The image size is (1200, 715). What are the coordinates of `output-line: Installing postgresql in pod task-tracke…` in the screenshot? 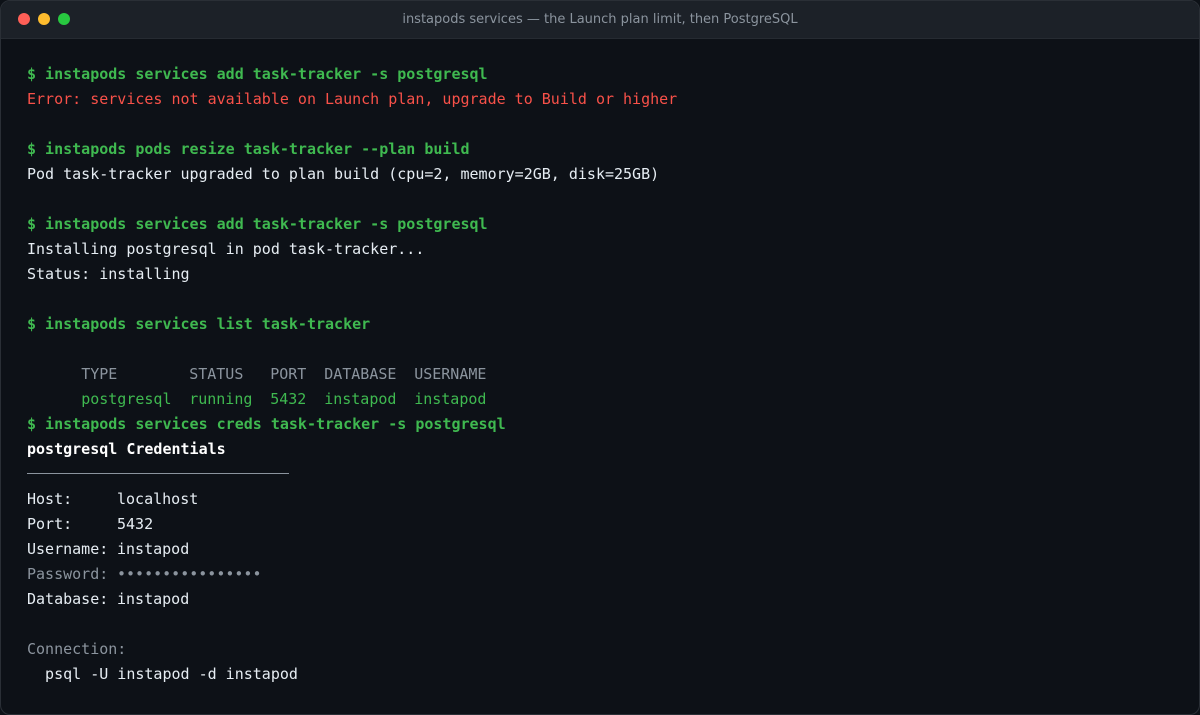 It's located at (226, 249).